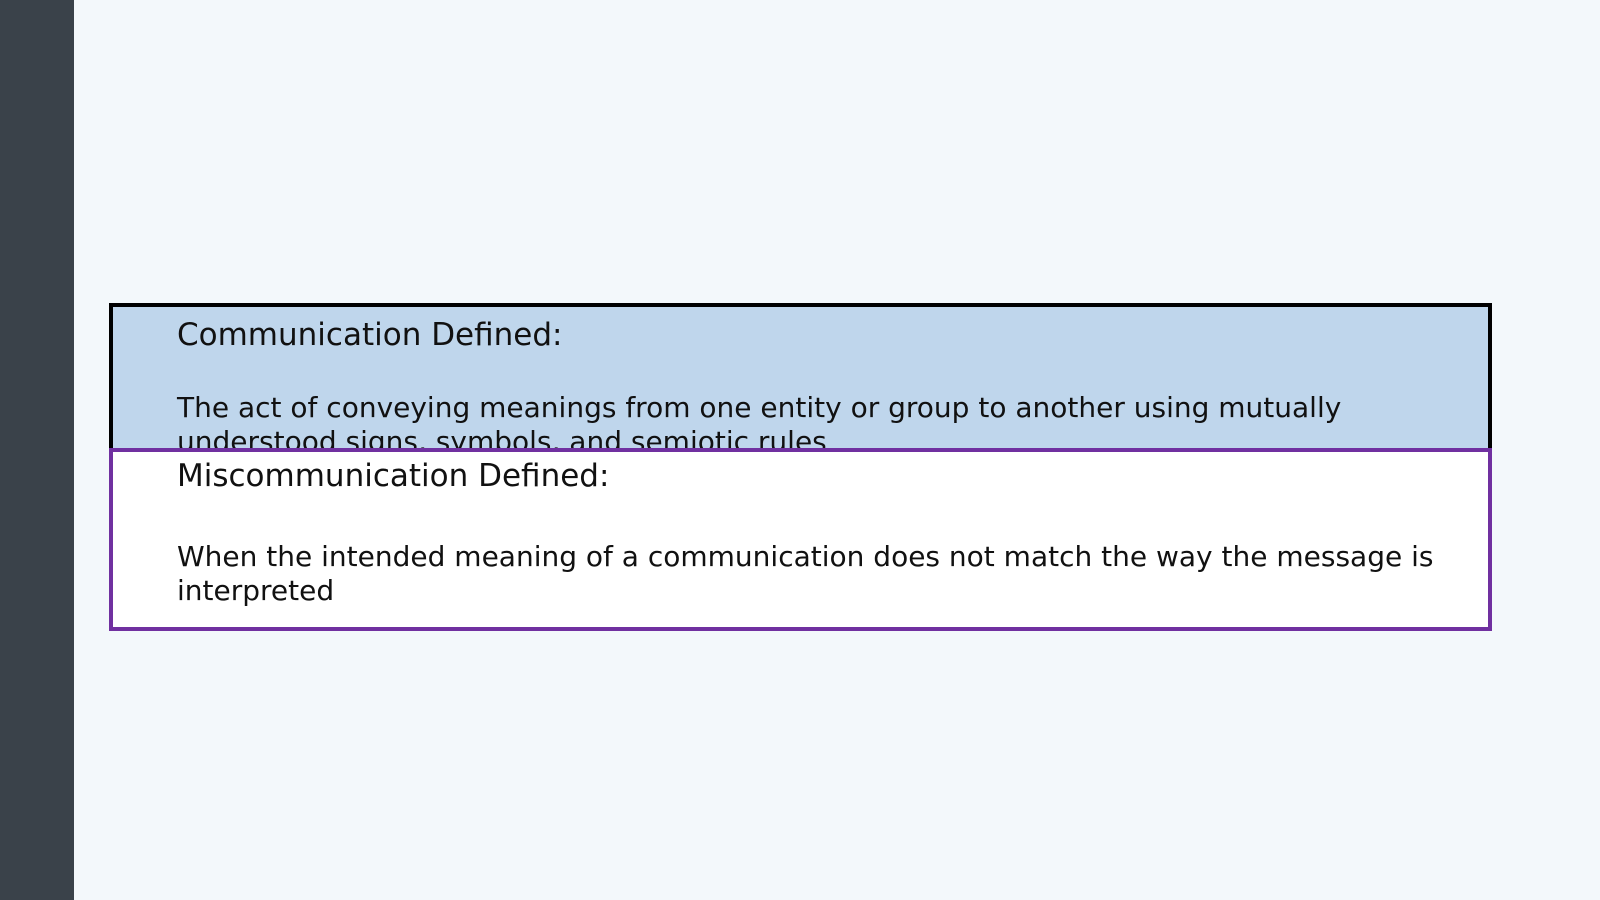  What do you see at coordinates (393, 476) in the screenshot?
I see `miscommunication-title: Miscommunication Defined:` at bounding box center [393, 476].